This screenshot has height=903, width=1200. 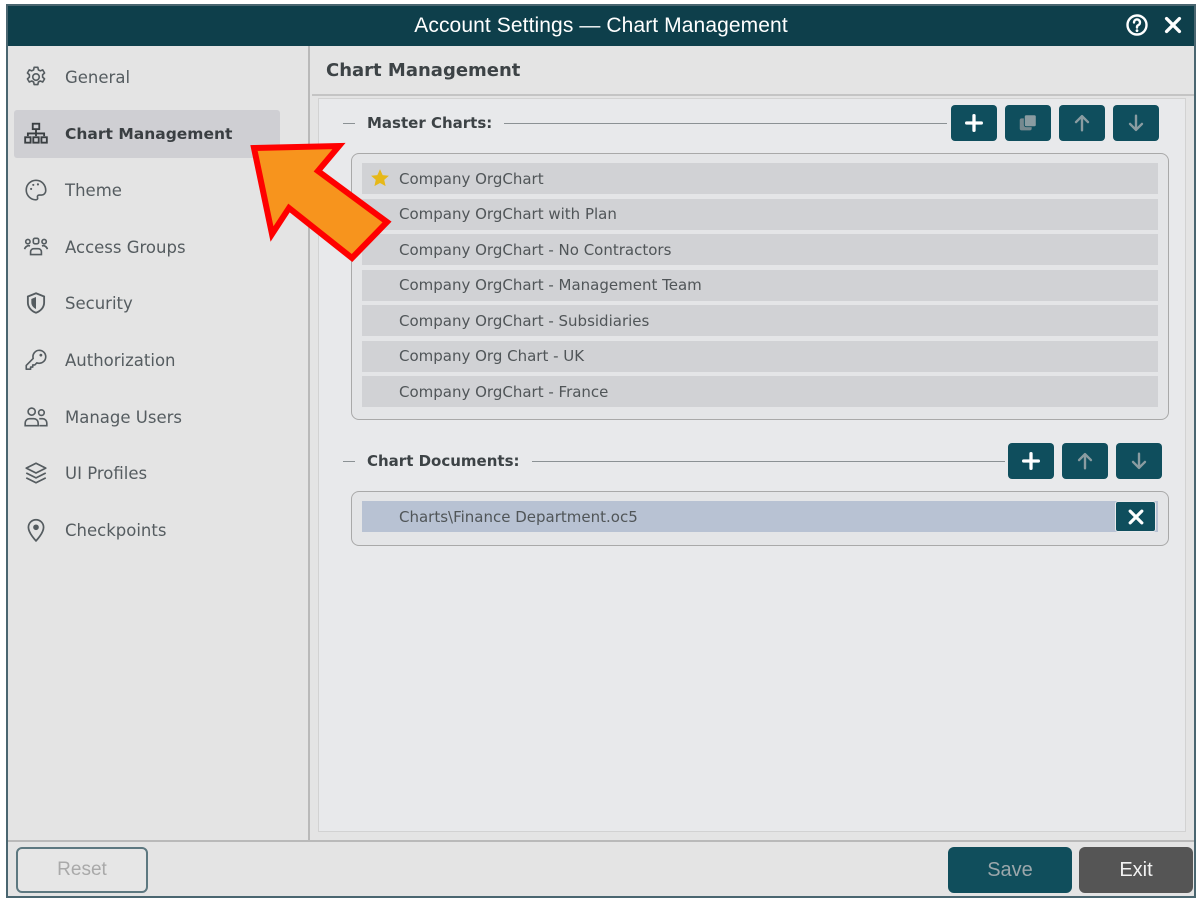 What do you see at coordinates (36, 530) in the screenshot?
I see `map-pin-icon` at bounding box center [36, 530].